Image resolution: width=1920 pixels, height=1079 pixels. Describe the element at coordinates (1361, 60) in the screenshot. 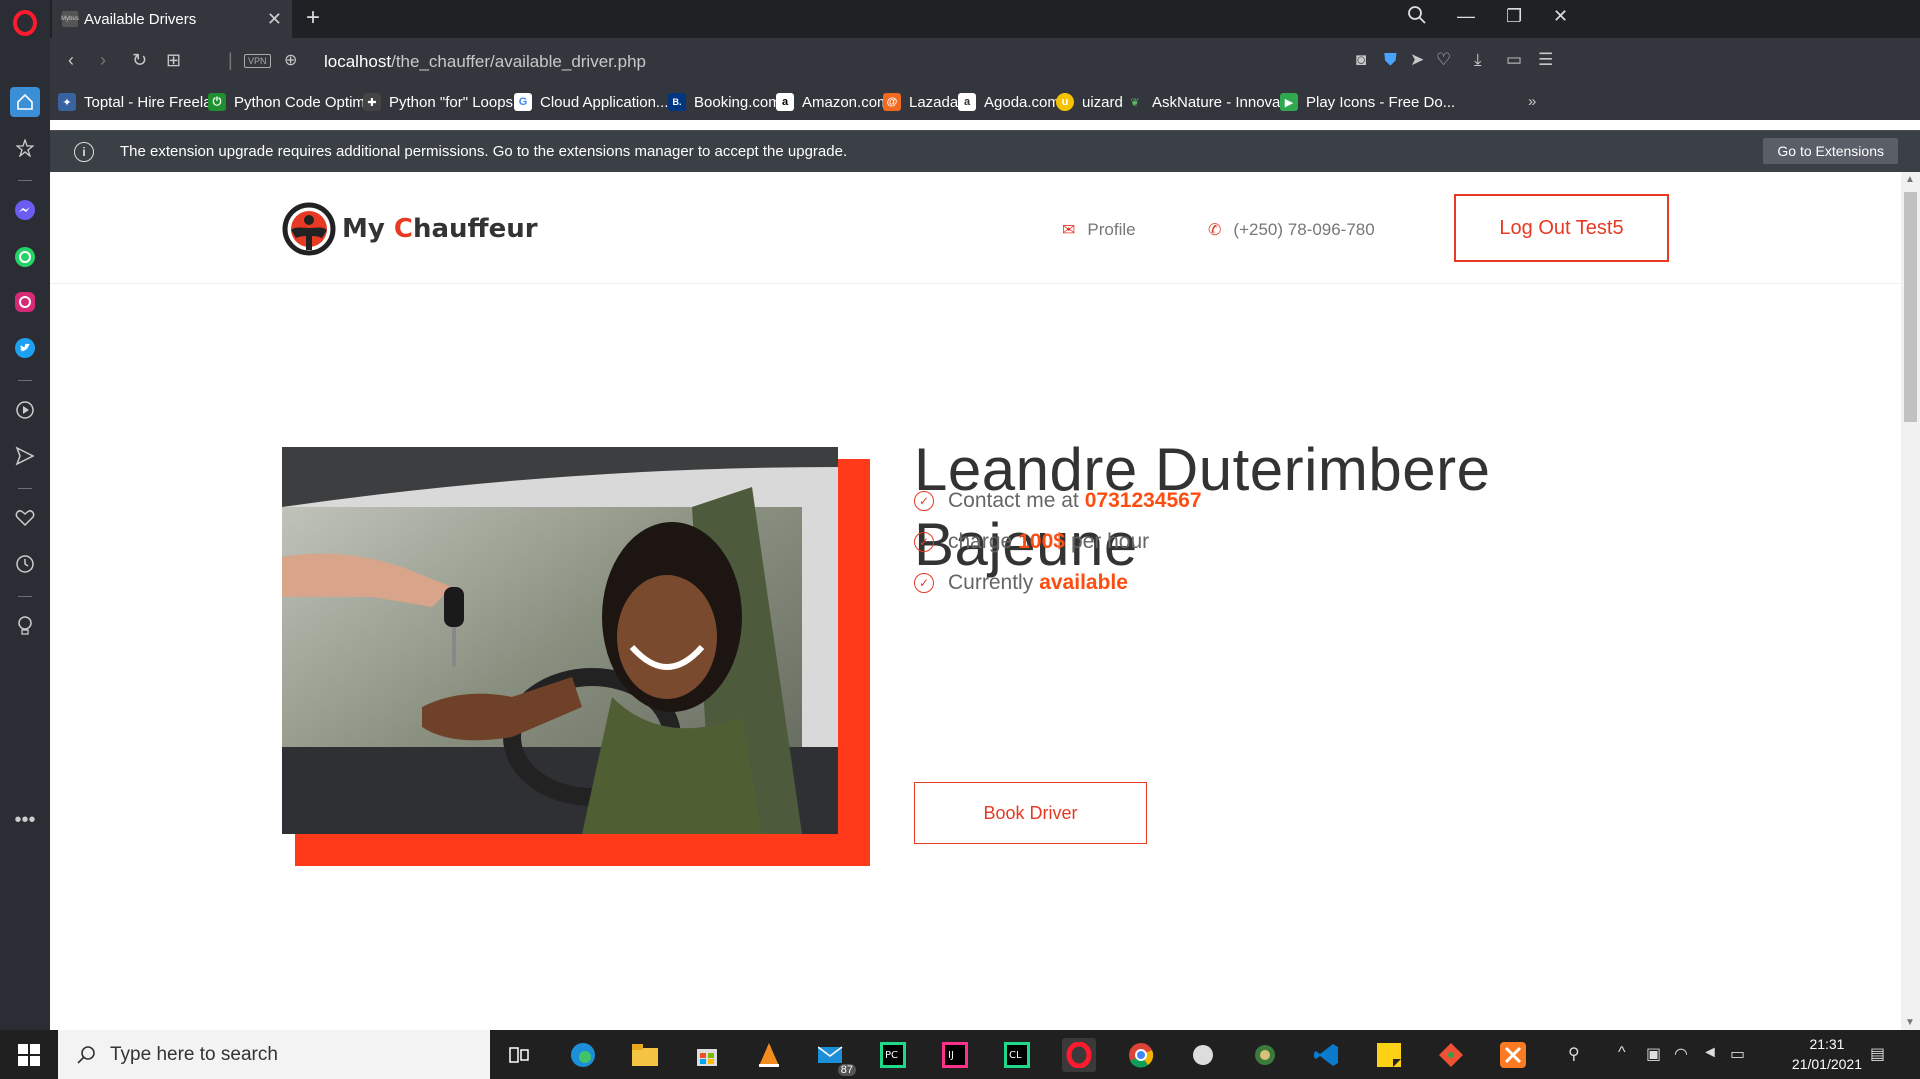

I see `snapshot-icon: ◙` at that location.